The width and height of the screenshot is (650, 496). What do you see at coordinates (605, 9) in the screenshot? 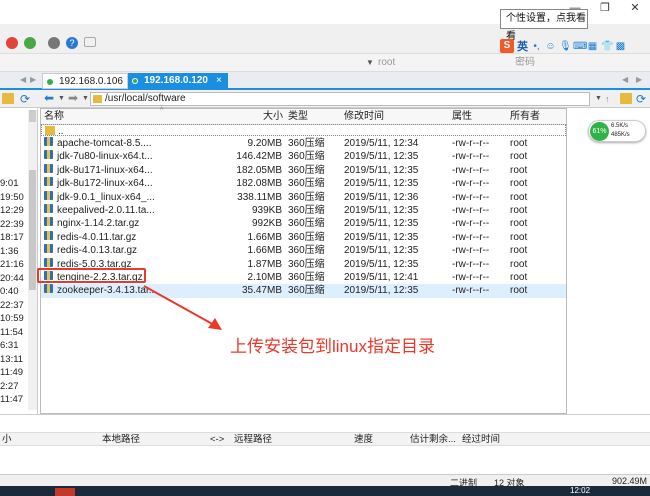
I see `restore-button: ❐` at bounding box center [605, 9].